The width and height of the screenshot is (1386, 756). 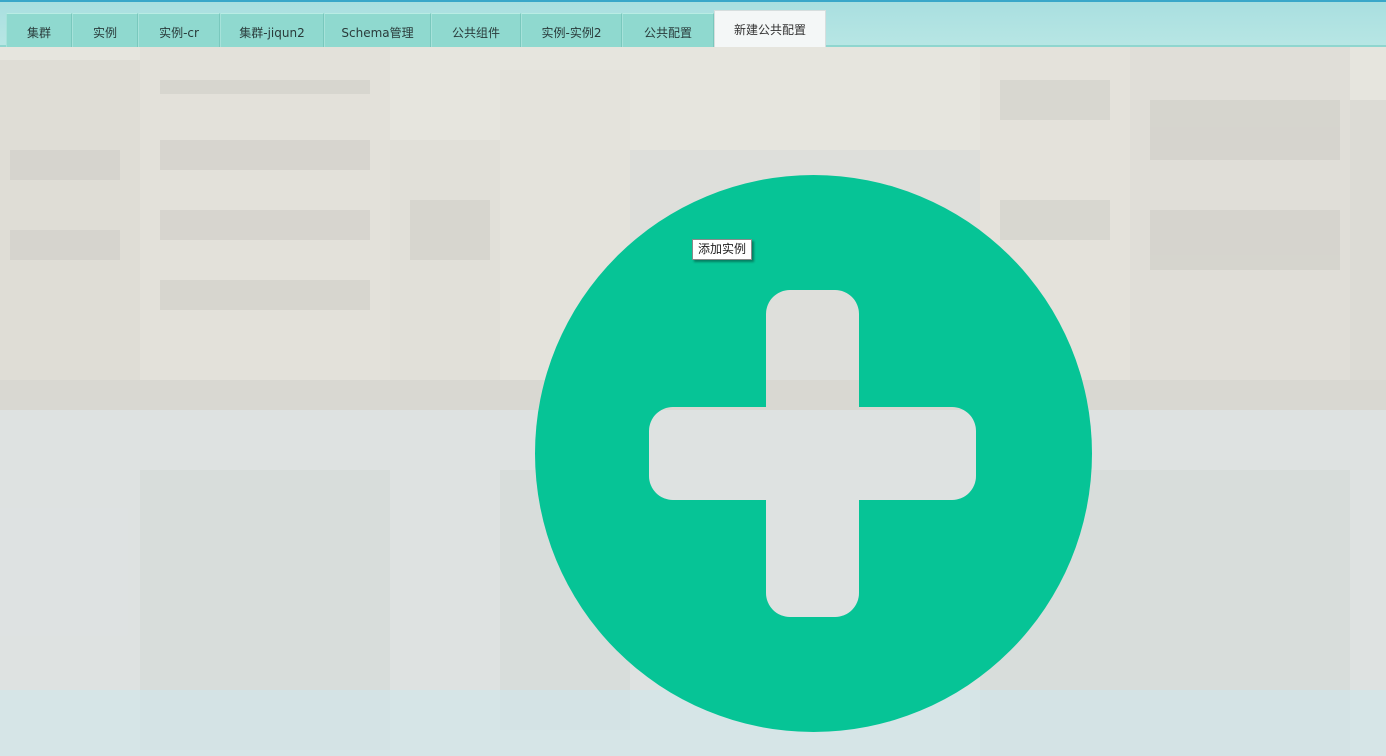 I want to click on tab-new-public-config: 新建公共配置, so click(x=770, y=28).